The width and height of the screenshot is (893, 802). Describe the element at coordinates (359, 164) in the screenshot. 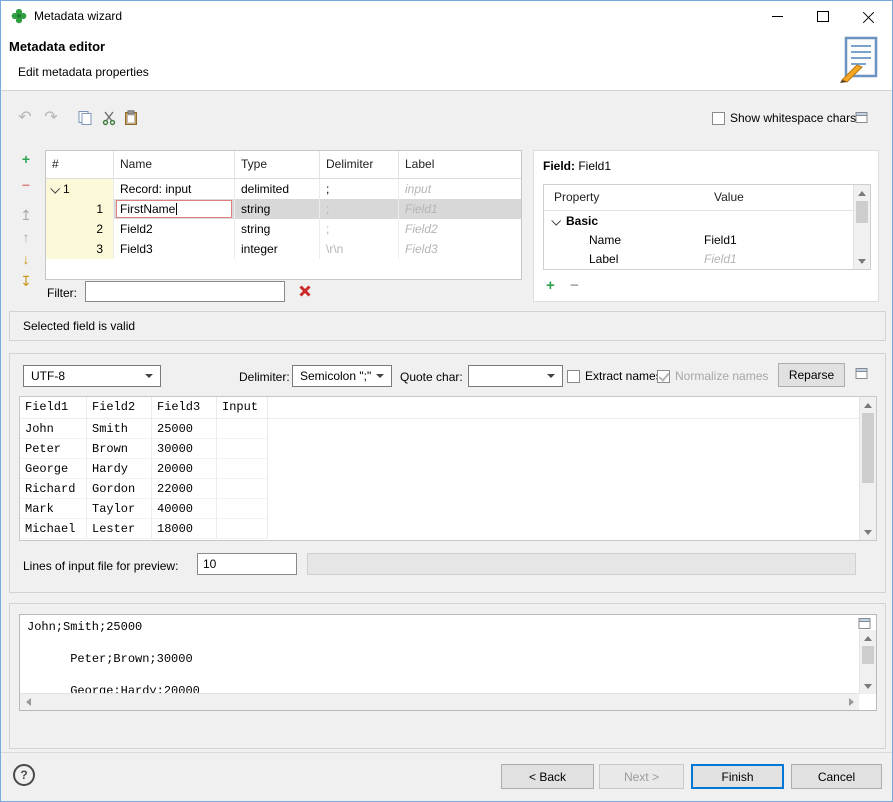

I see `col-header-delimiter: Delimiter` at that location.